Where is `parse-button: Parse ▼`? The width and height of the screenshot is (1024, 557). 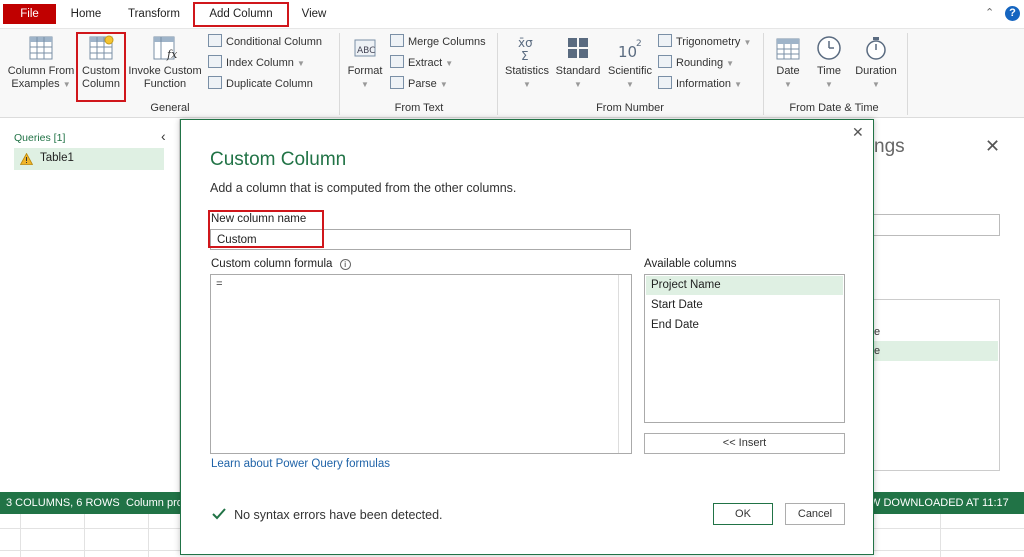 parse-button: Parse ▼ is located at coordinates (419, 84).